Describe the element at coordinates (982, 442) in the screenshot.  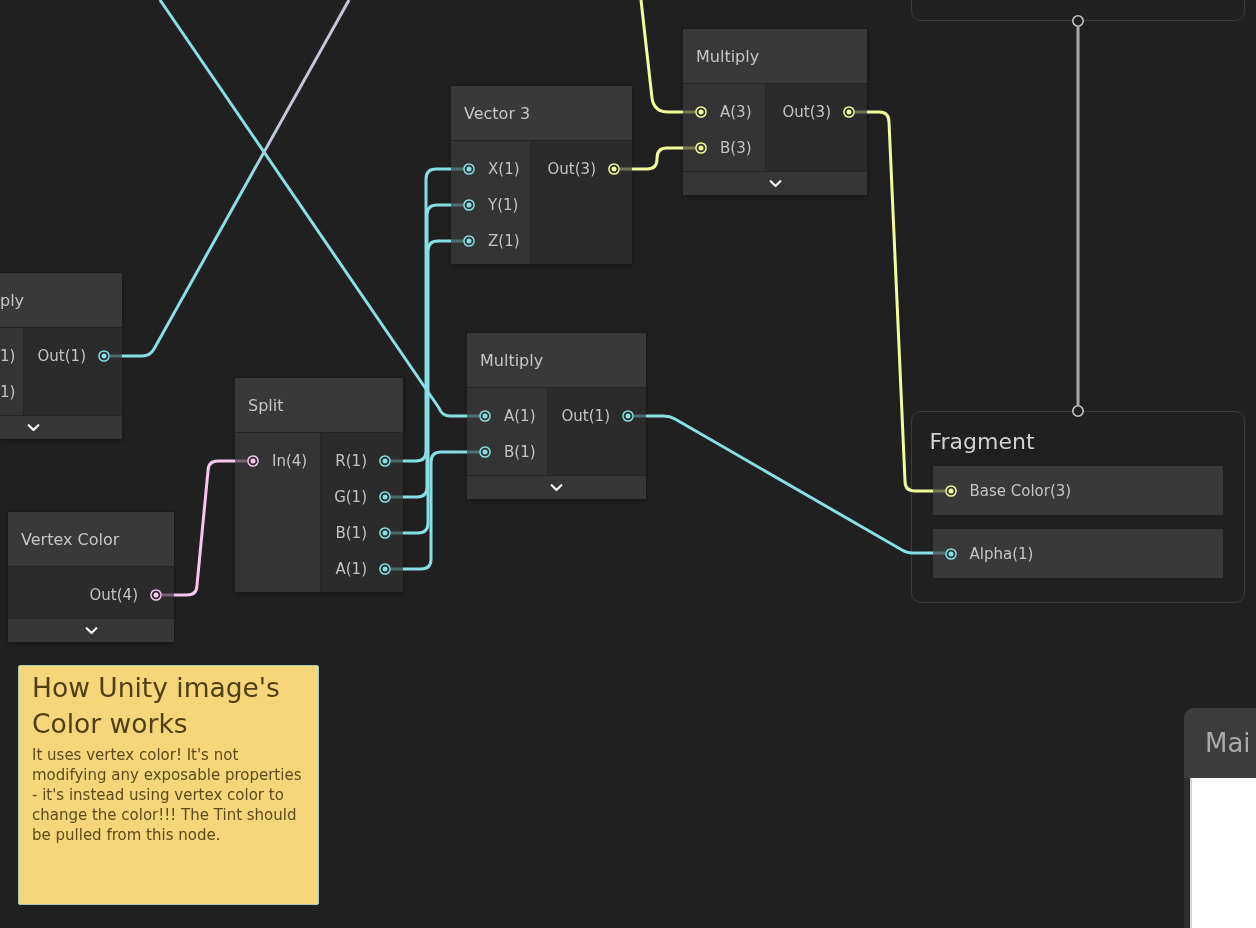
I see `block-title: Fragment` at that location.